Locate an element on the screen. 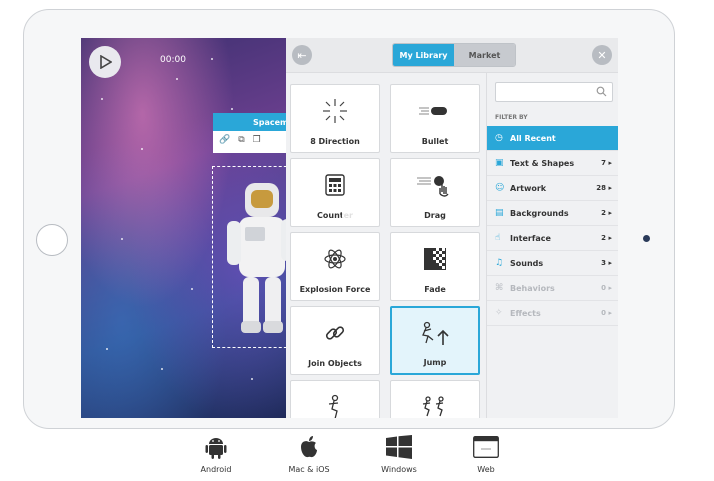 The width and height of the screenshot is (714, 481). tile-8-direction: 8 Direction is located at coordinates (335, 118).